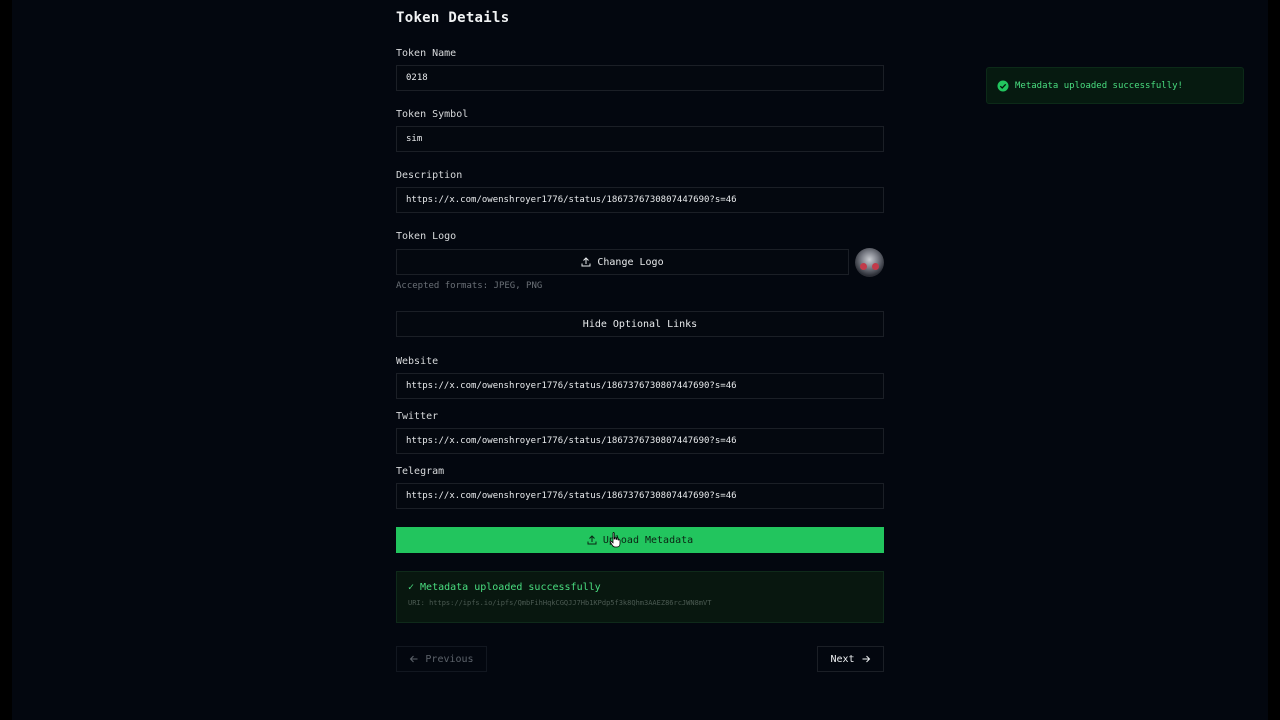 Image resolution: width=1280 pixels, height=720 pixels. Describe the element at coordinates (630, 262) in the screenshot. I see `change-logo-label: Change Logo` at that location.